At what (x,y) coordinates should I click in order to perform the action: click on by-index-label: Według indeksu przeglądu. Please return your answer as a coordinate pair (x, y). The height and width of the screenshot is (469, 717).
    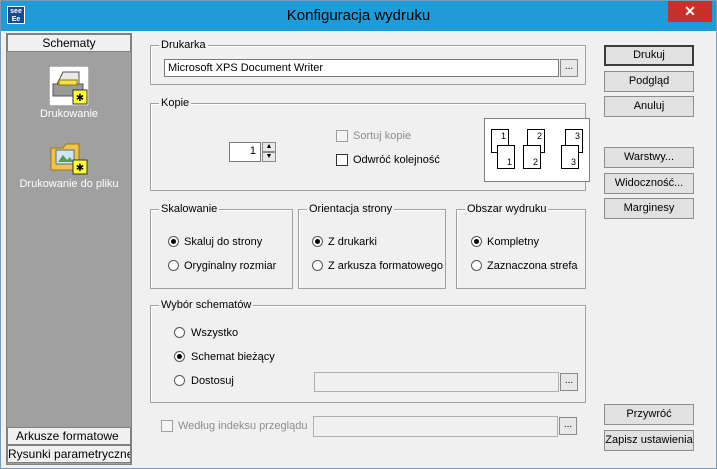
    Looking at the image, I should click on (243, 426).